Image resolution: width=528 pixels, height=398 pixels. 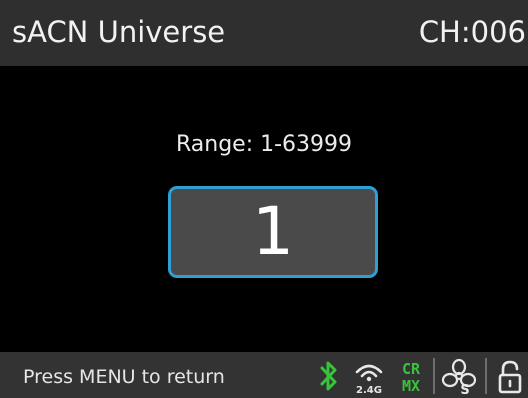 I want to click on crmx-label-bottom: MX, so click(x=411, y=386).